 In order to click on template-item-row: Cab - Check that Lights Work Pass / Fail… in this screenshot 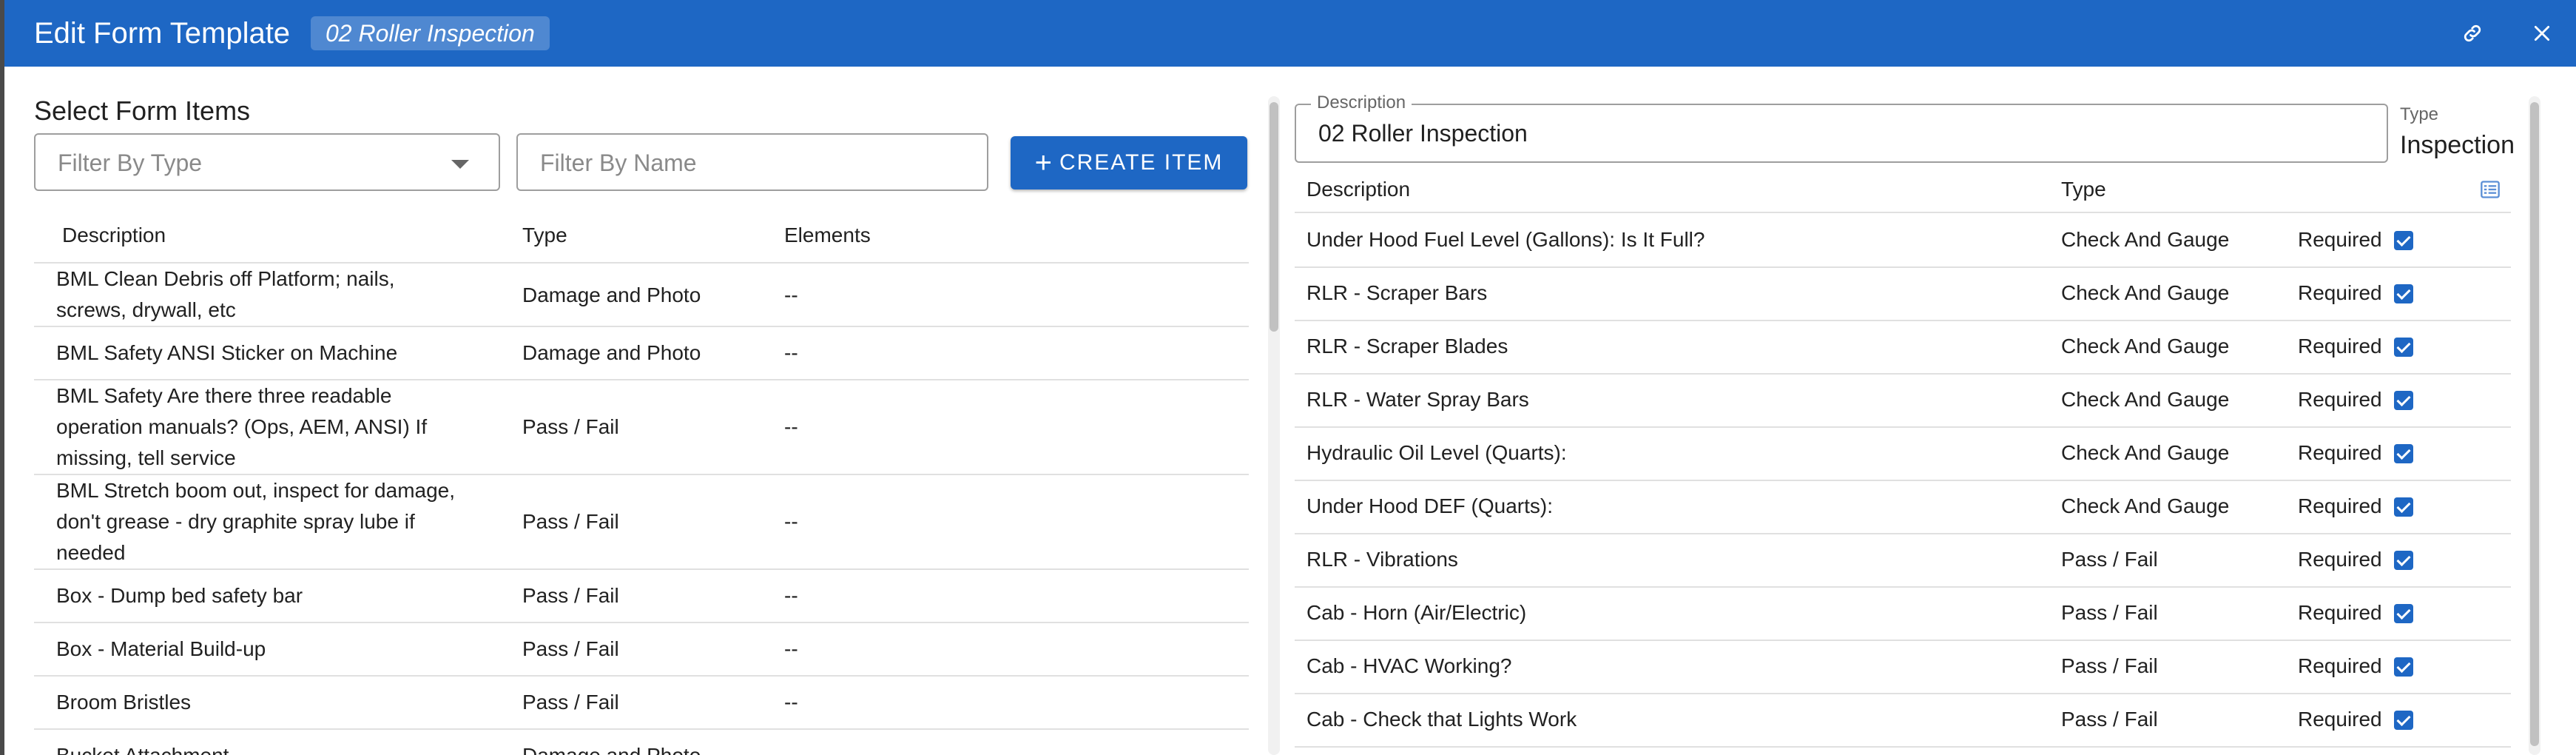, I will do `click(1903, 721)`.